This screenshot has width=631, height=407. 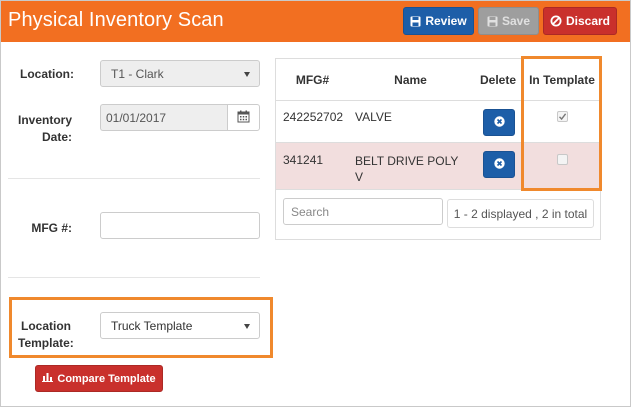 I want to click on pagination-status: 1 - 2 displayed , 2 in total, so click(x=520, y=213).